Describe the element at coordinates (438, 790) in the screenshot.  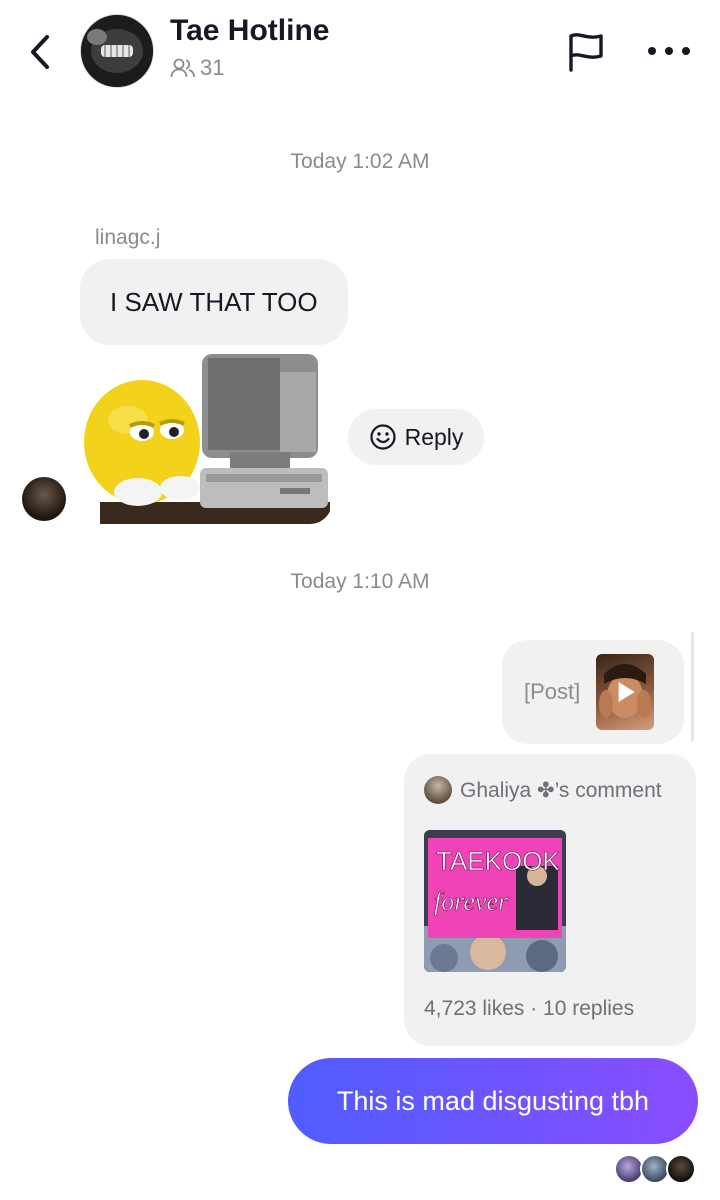
I see `commenter-avatar` at that location.